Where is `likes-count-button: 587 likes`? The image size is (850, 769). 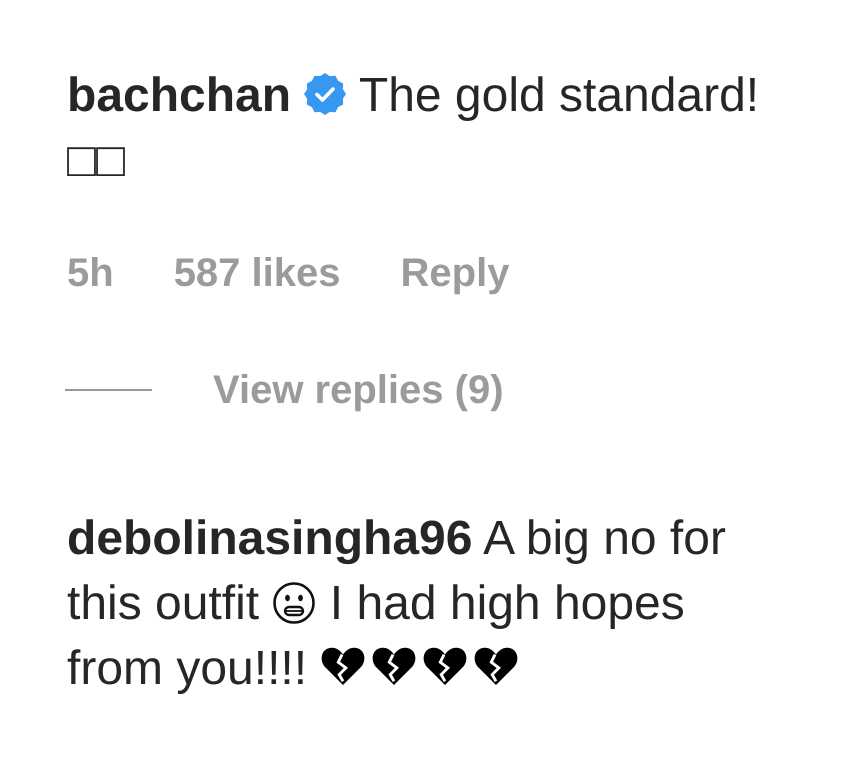
likes-count-button: 587 likes is located at coordinates (257, 273).